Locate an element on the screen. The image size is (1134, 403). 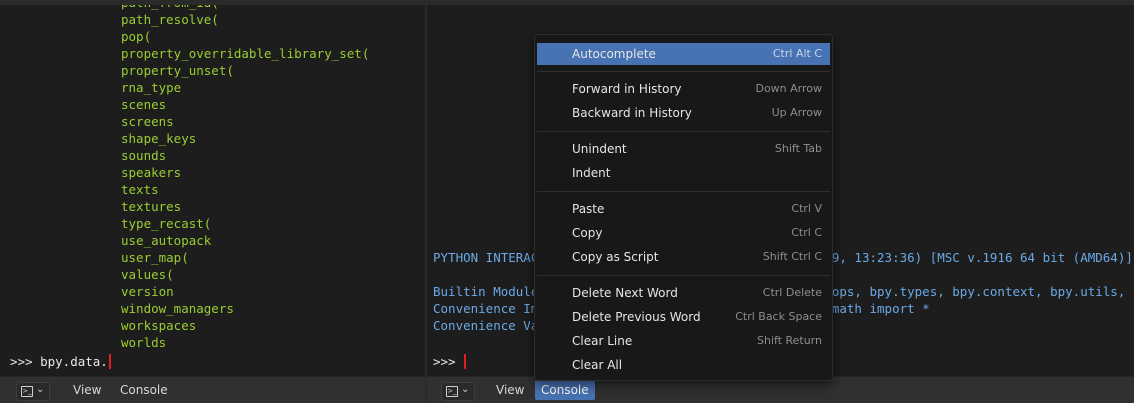
completion-item: scenes is located at coordinates (144, 104).